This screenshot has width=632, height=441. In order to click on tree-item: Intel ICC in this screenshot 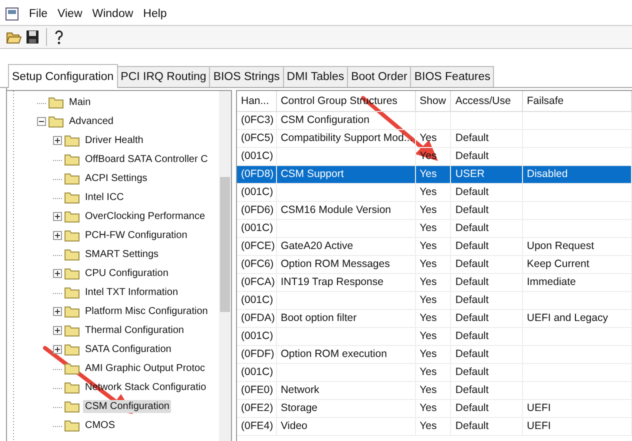, I will do `click(104, 197)`.